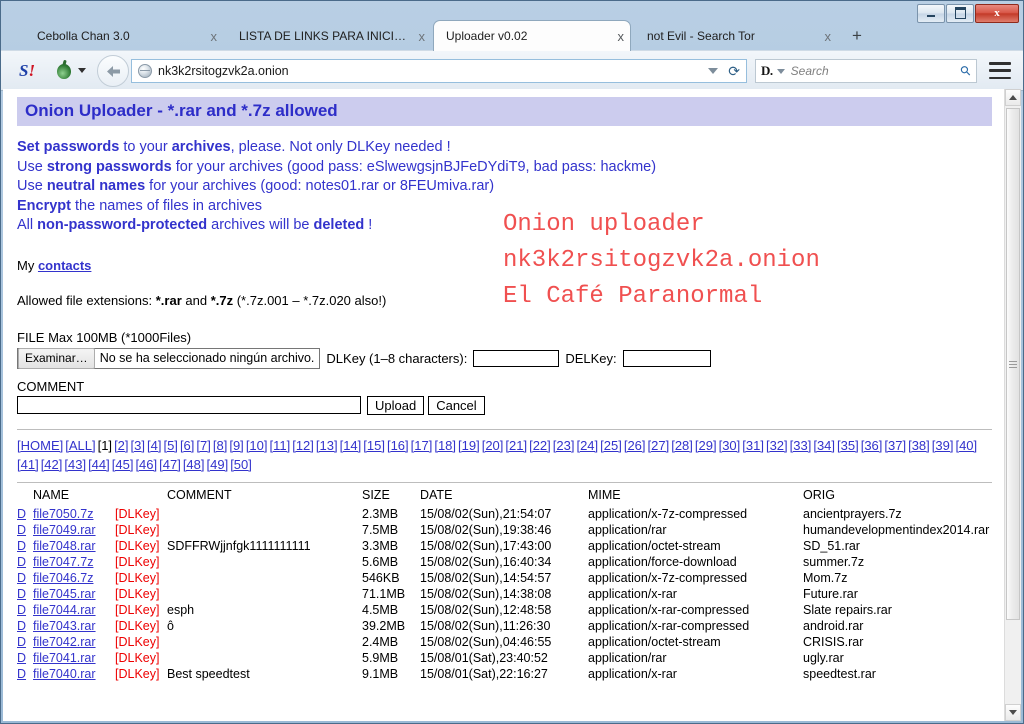  Describe the element at coordinates (187, 445) in the screenshot. I see `pager-page-link: [6]` at that location.